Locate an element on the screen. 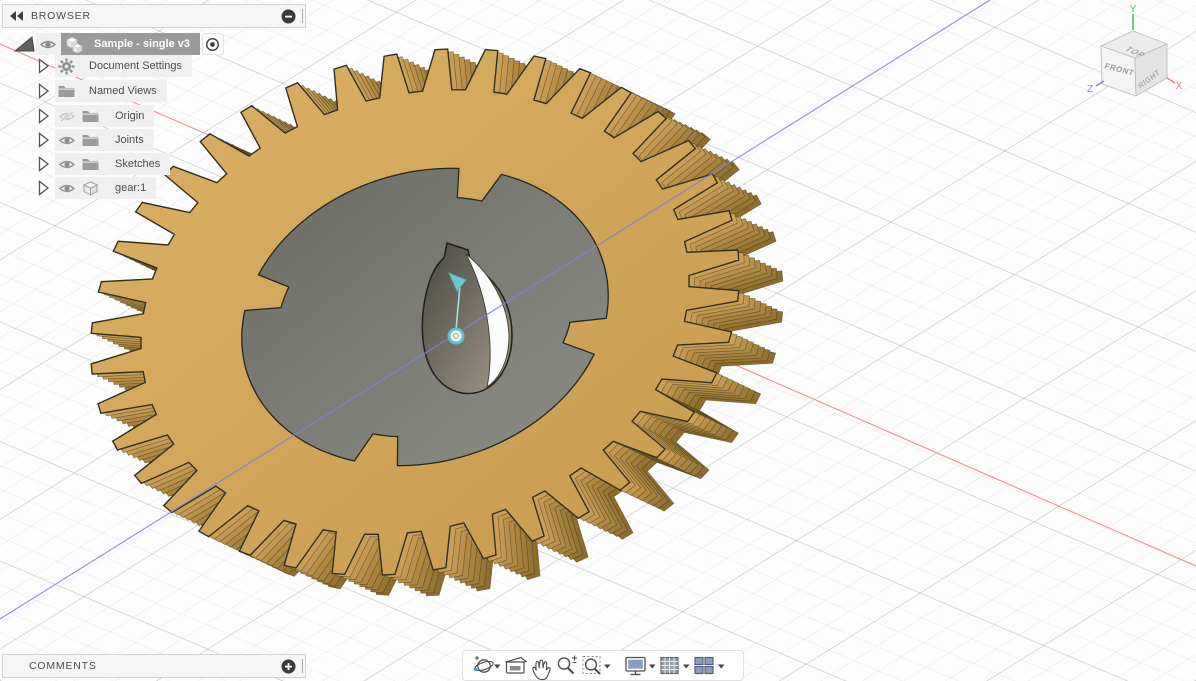 The height and width of the screenshot is (681, 1196). tree-item-label: gear:1 is located at coordinates (131, 188).